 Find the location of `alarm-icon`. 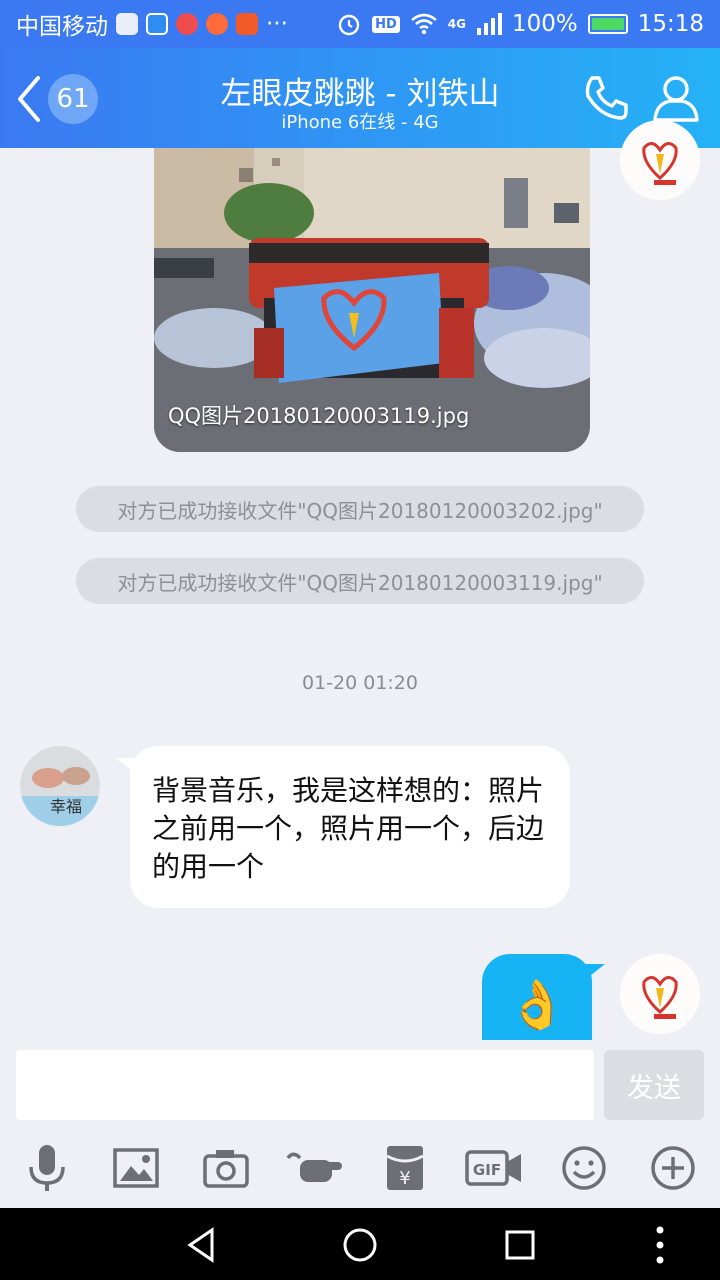

alarm-icon is located at coordinates (349, 25).